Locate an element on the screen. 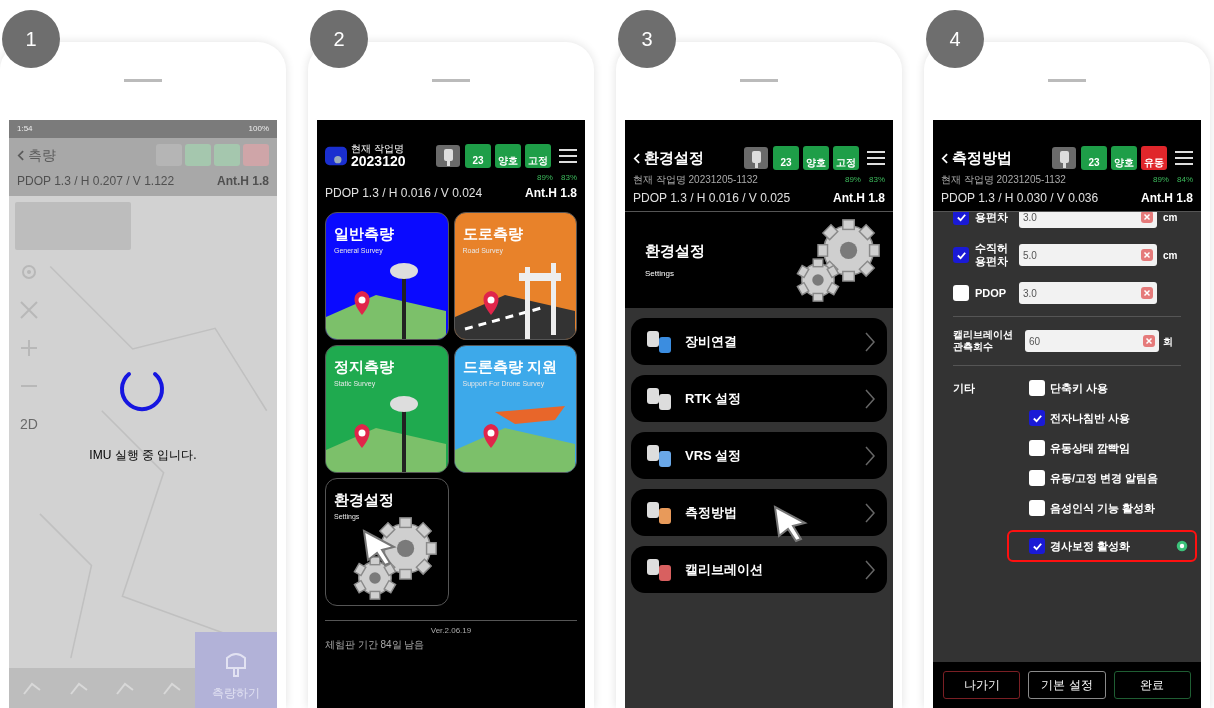 The height and width of the screenshot is (708, 1214). step-number: 1 is located at coordinates (31, 39).